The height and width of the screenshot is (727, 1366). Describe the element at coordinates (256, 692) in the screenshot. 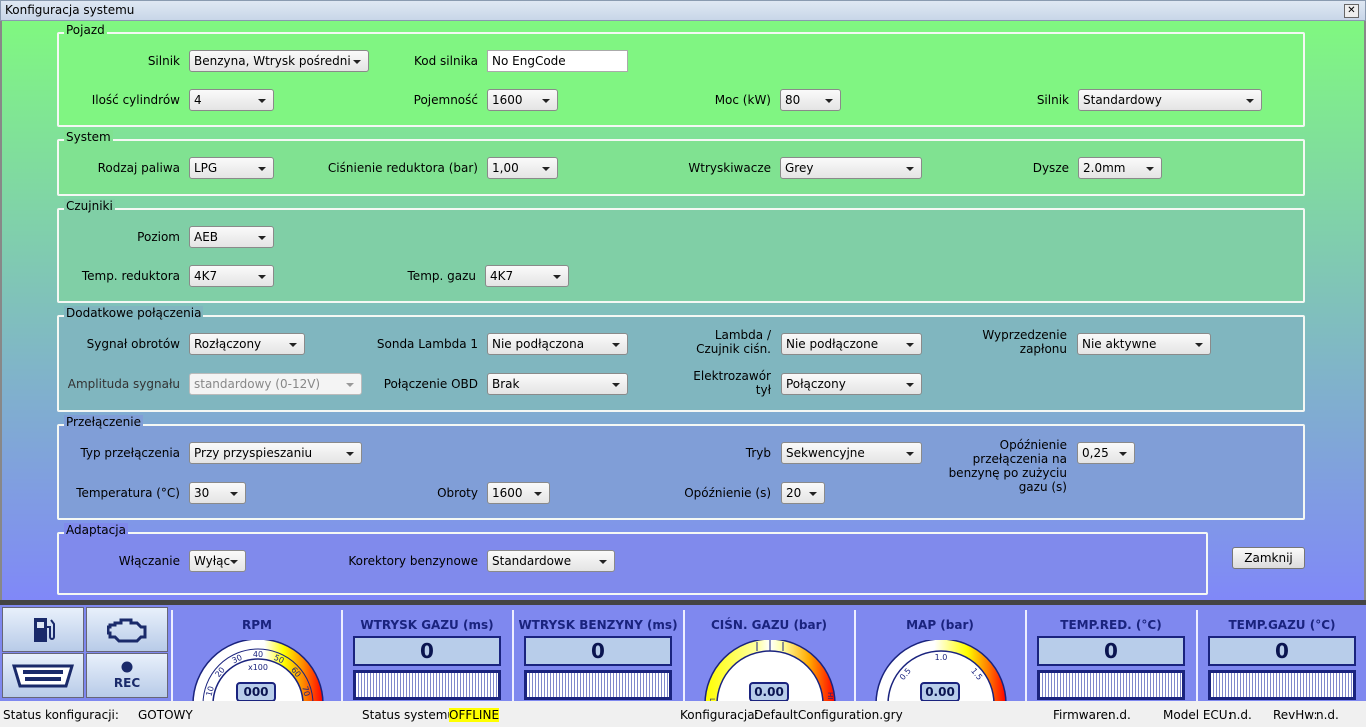

I see `rpm-value: 000` at that location.